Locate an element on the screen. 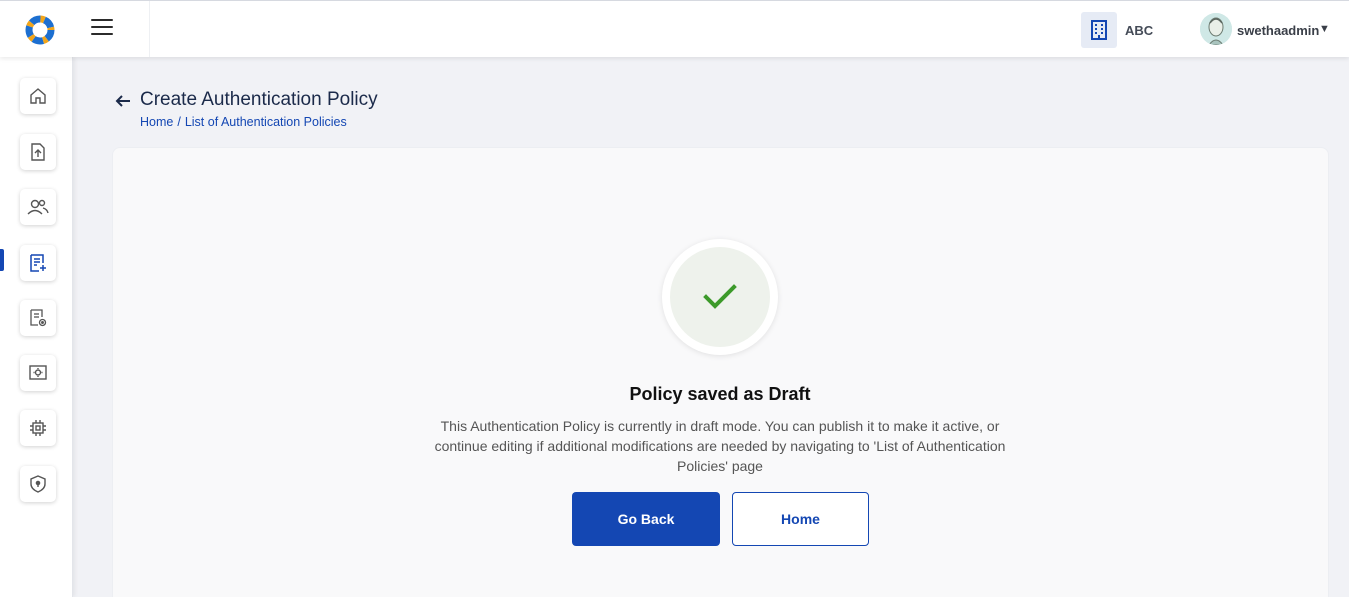  sidebar is located at coordinates (36, 327).